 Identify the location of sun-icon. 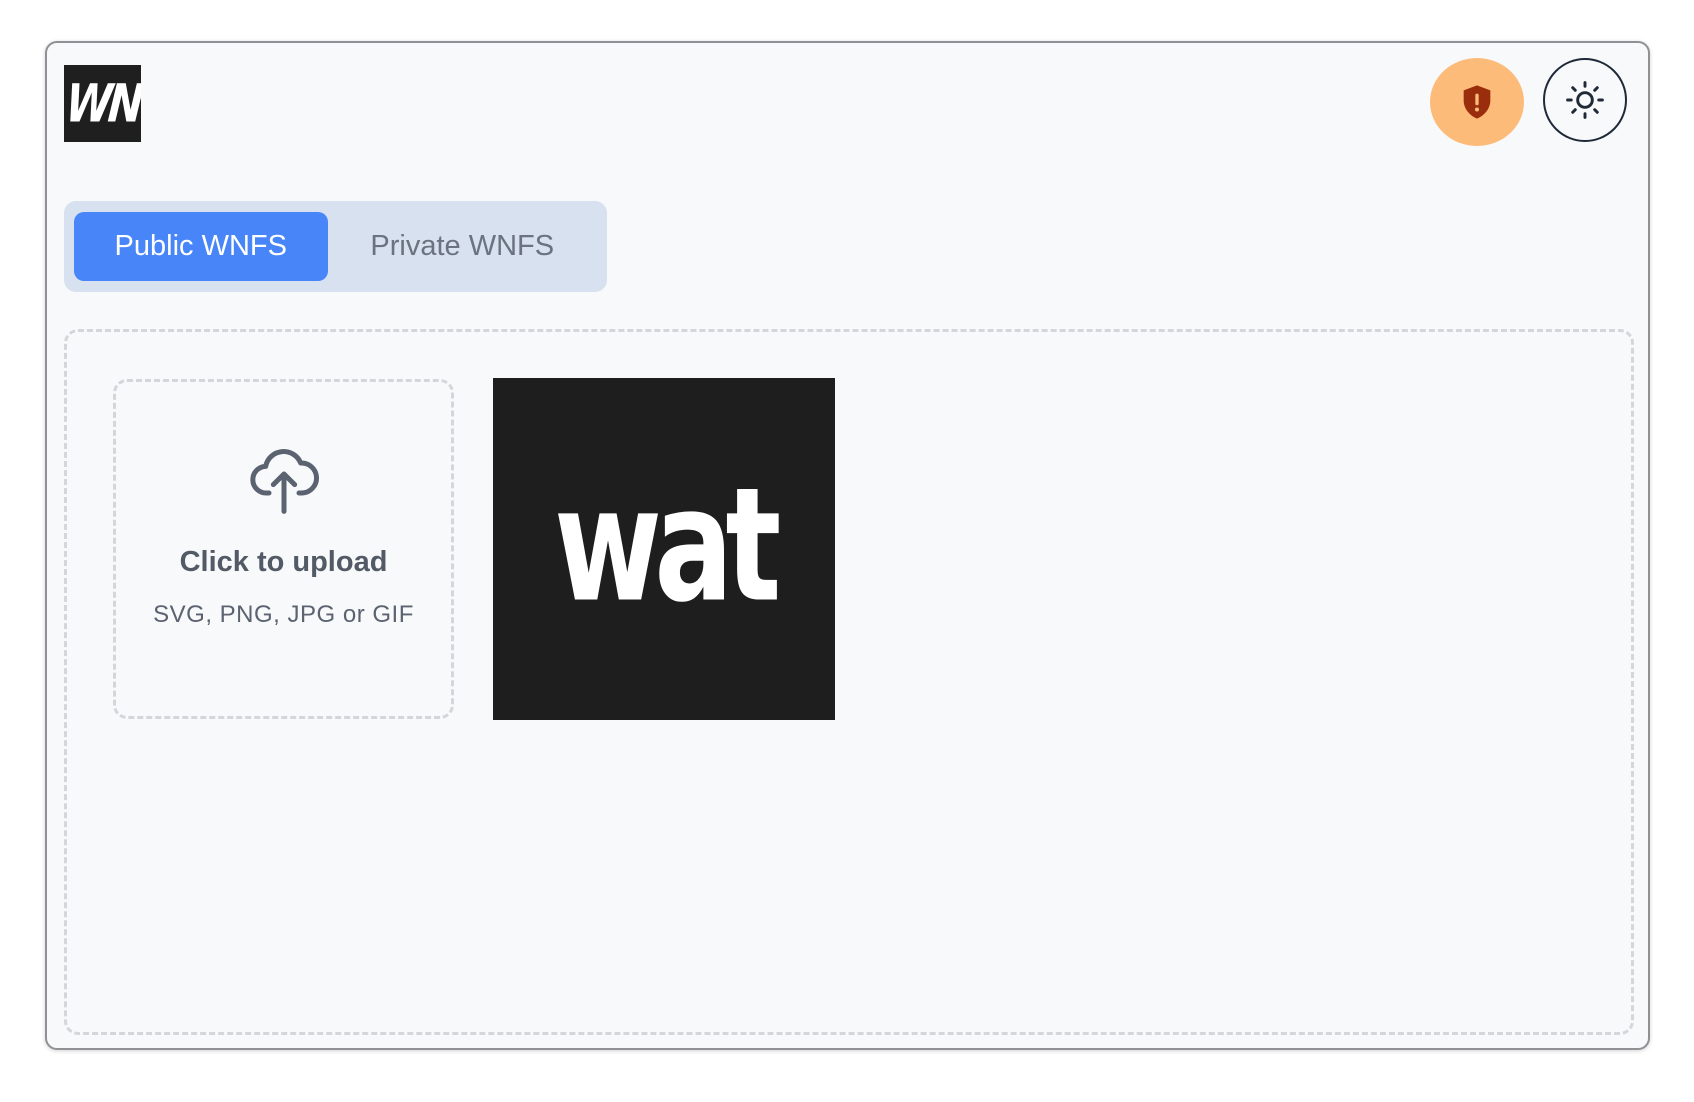
(1585, 100).